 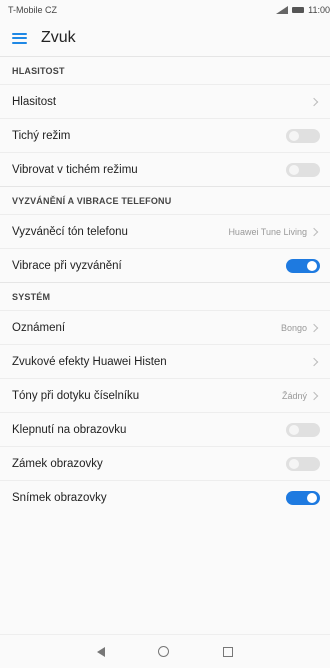 I want to click on navigation-bar, so click(x=165, y=651).